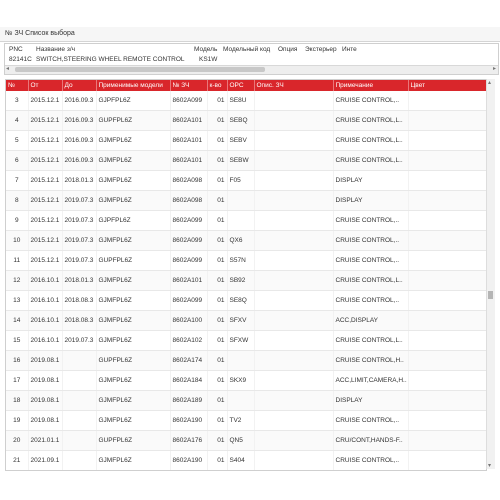 This screenshot has height=500, width=500. Describe the element at coordinates (489, 465) in the screenshot. I see `scroll-down-icon: ▾` at that location.